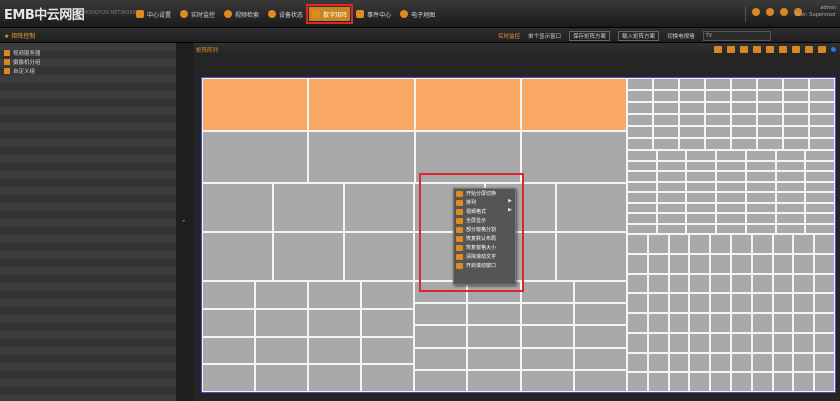 This screenshot has height=401, width=840. I want to click on nav-center-settings: 中心设置, so click(153, 14).